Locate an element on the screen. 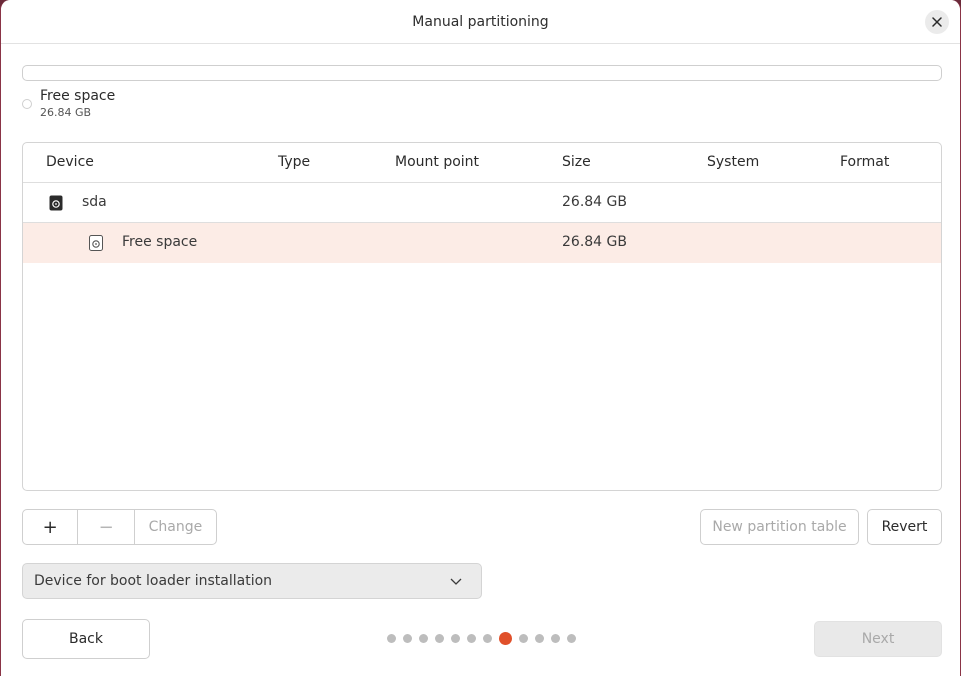  column-device: Device is located at coordinates (70, 162).